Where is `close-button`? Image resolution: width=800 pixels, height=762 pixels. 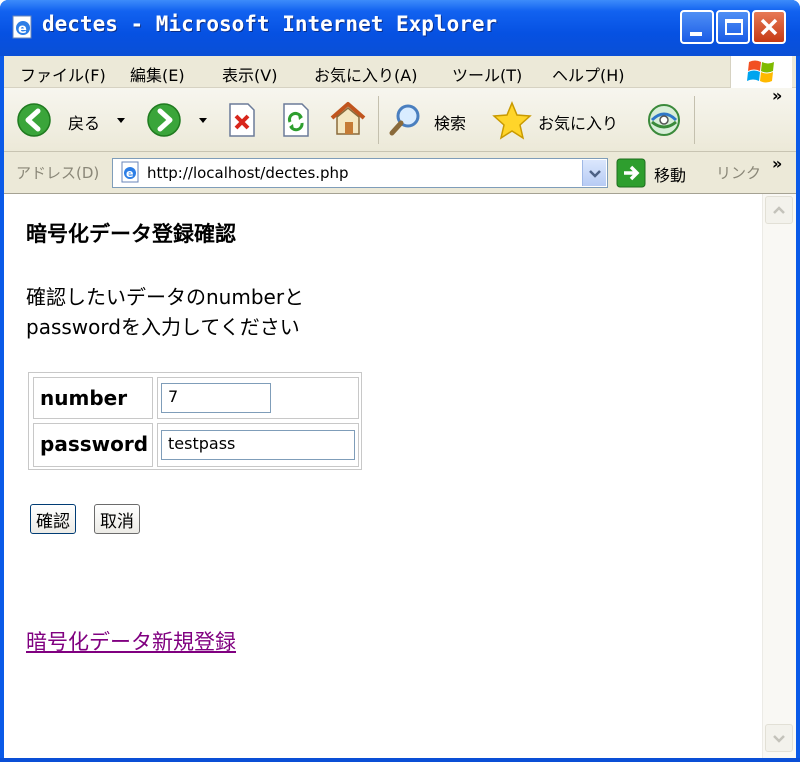
close-button is located at coordinates (769, 27).